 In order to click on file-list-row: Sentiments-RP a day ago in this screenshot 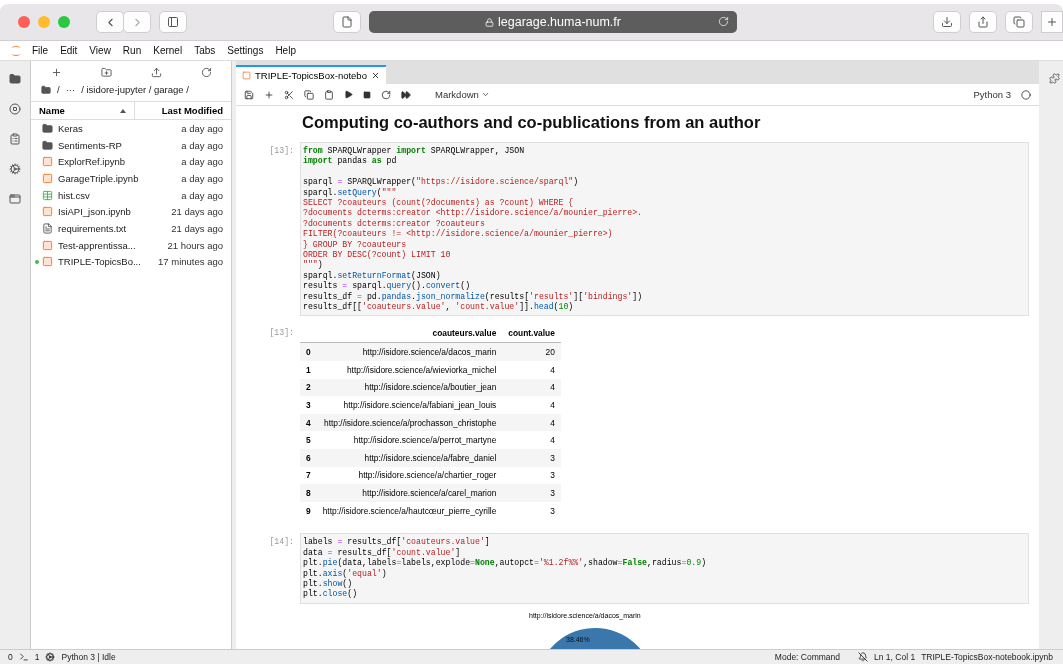, I will do `click(131, 145)`.